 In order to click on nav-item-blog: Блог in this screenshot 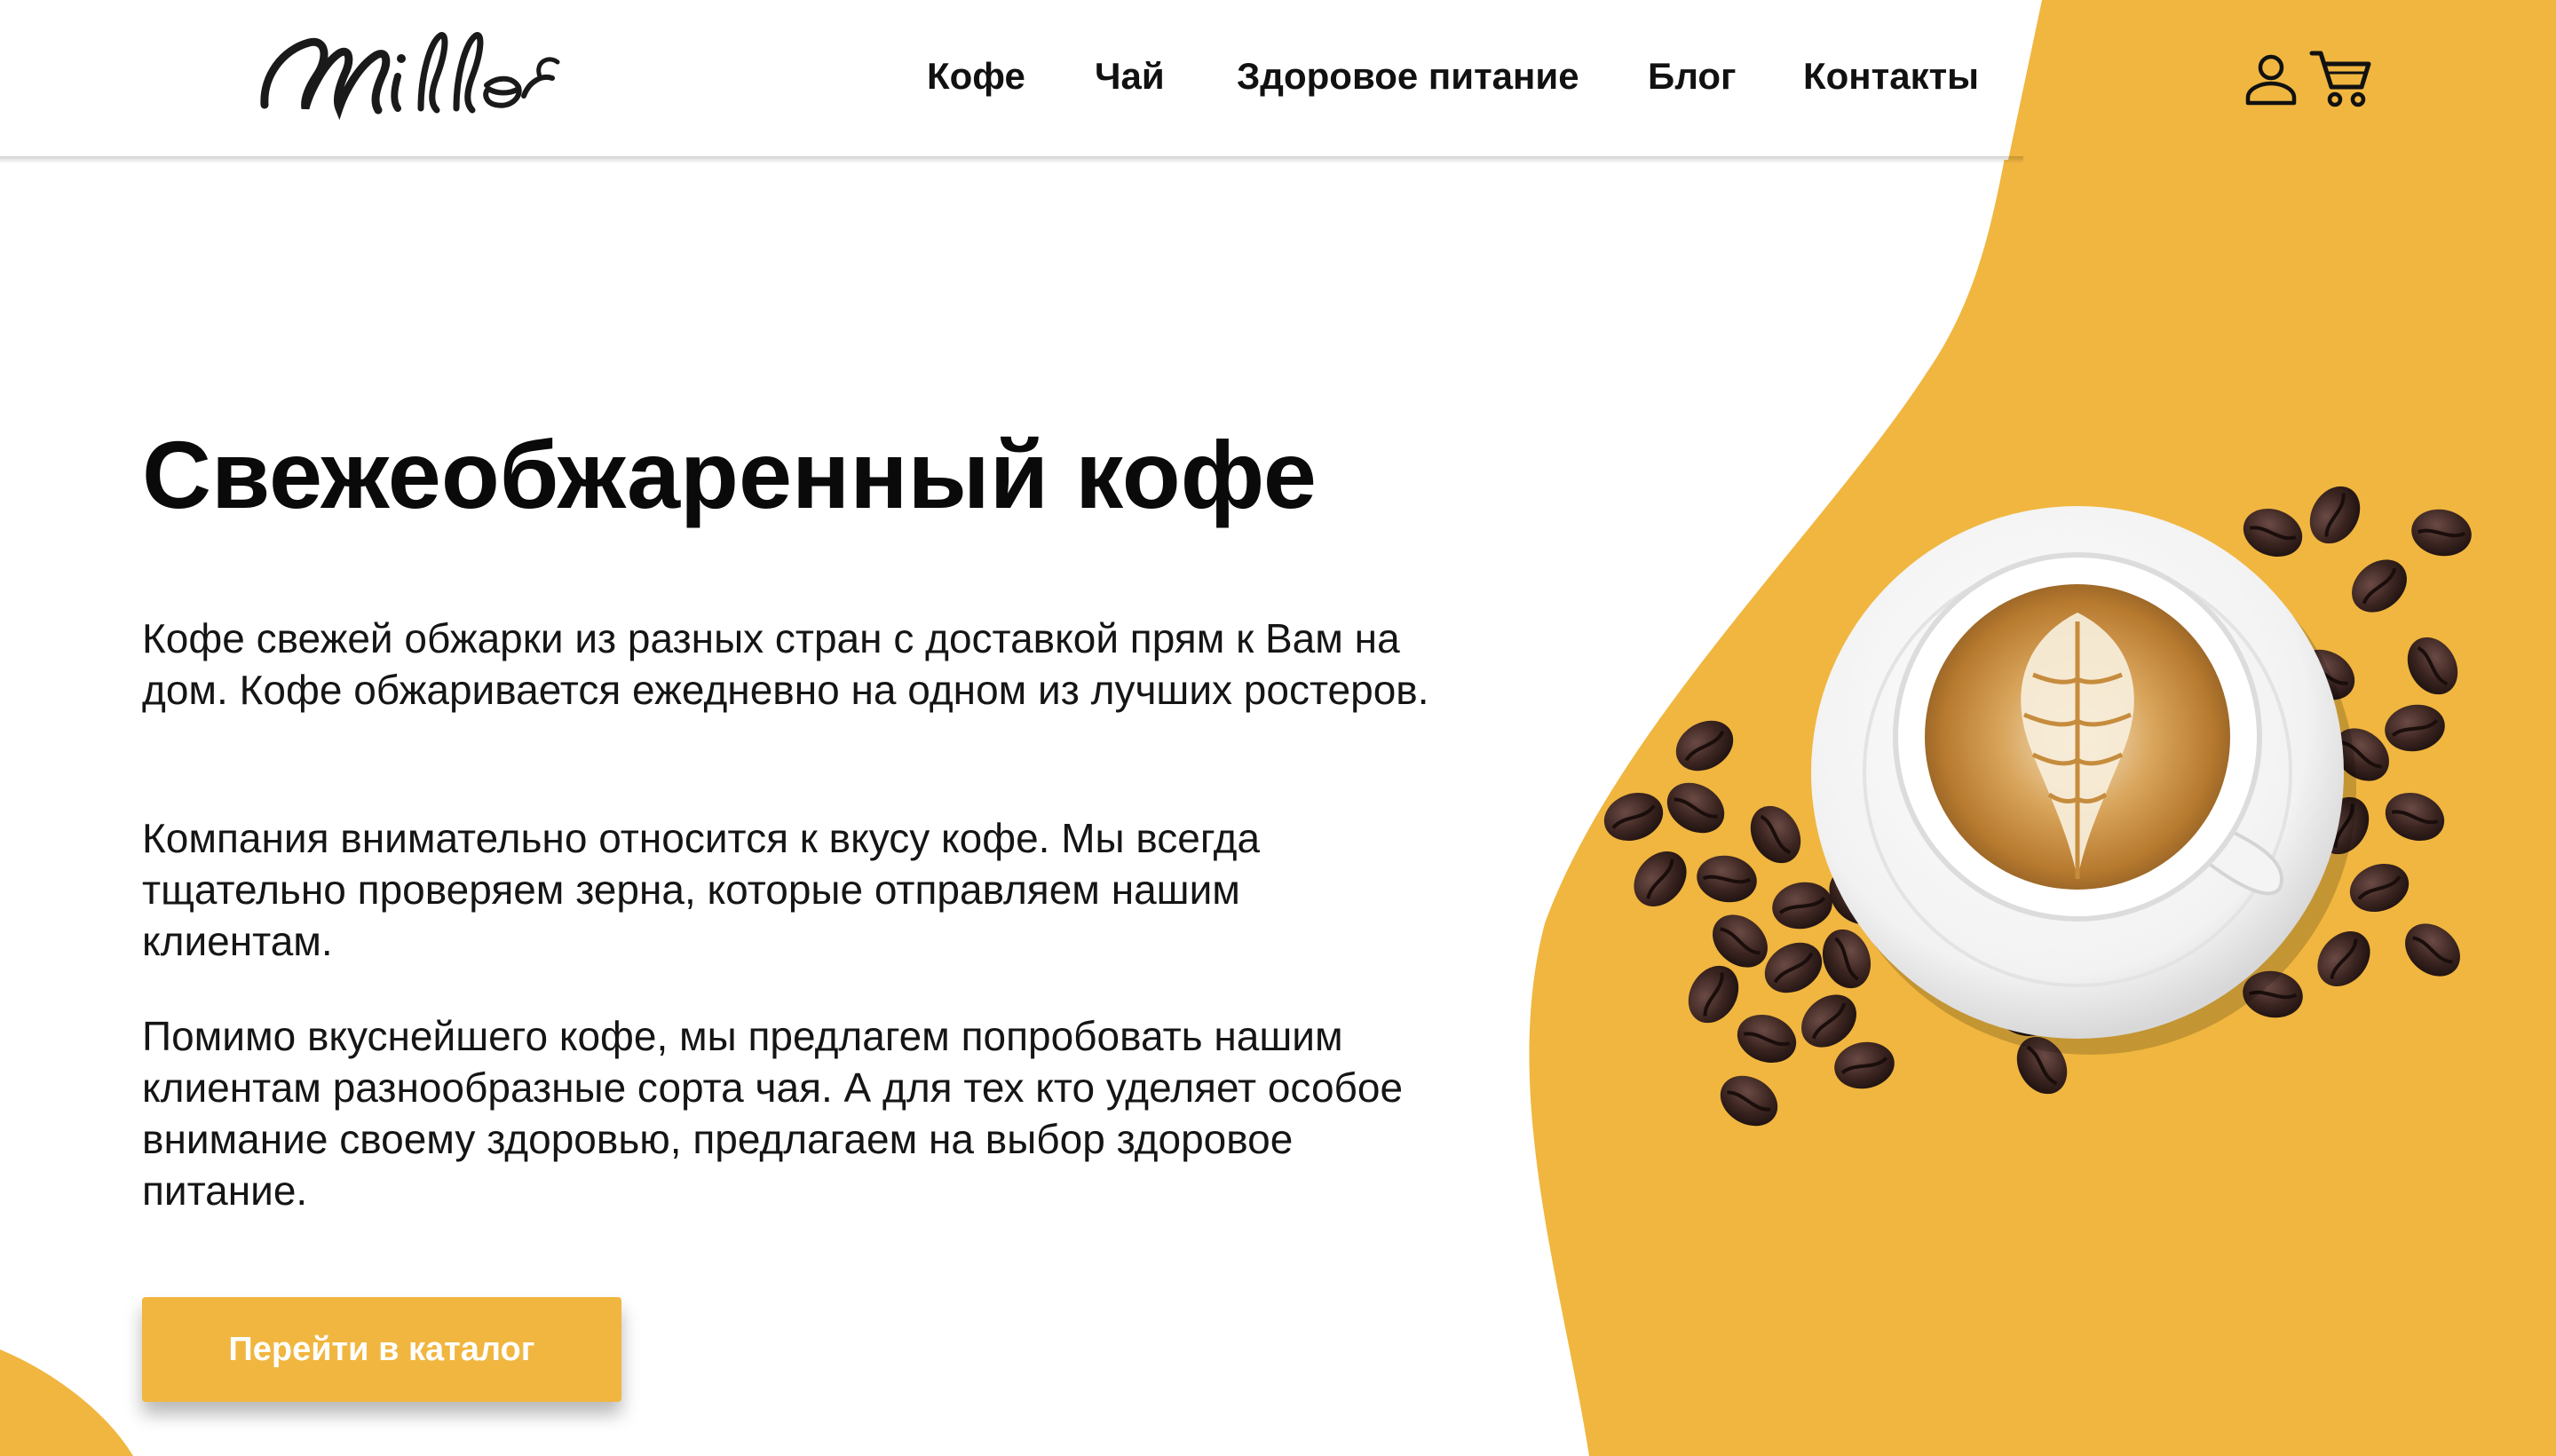, I will do `click(1692, 76)`.